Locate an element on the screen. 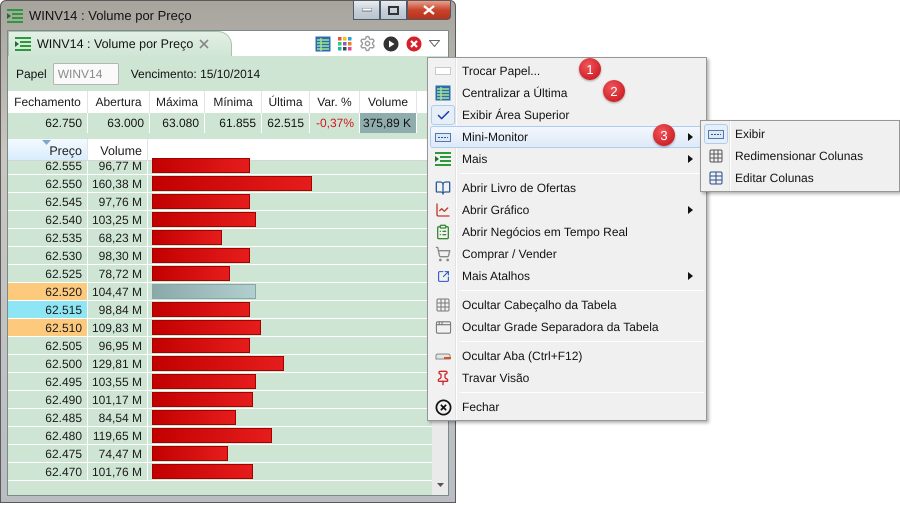  number-badge: 3 is located at coordinates (664, 135).